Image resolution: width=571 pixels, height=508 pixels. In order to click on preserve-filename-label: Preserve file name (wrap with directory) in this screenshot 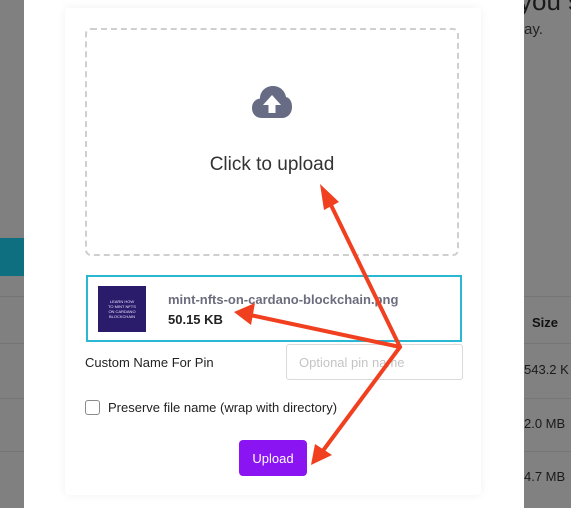, I will do `click(223, 407)`.